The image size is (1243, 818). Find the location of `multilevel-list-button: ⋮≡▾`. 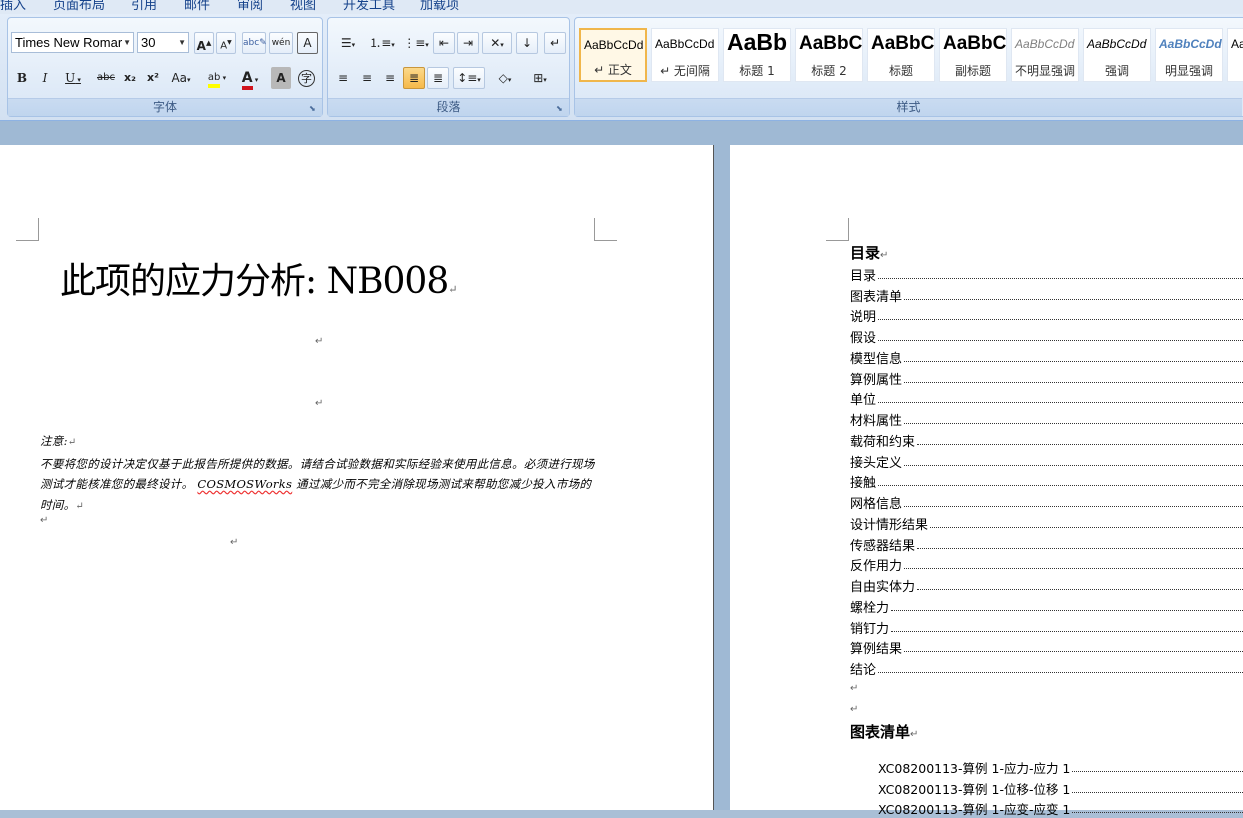

multilevel-list-button: ⋮≡▾ is located at coordinates (416, 43).